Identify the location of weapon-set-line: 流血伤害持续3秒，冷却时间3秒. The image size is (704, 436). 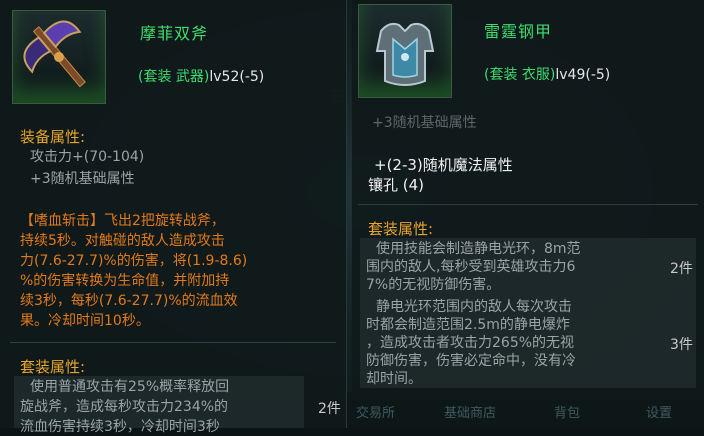
(120, 427).